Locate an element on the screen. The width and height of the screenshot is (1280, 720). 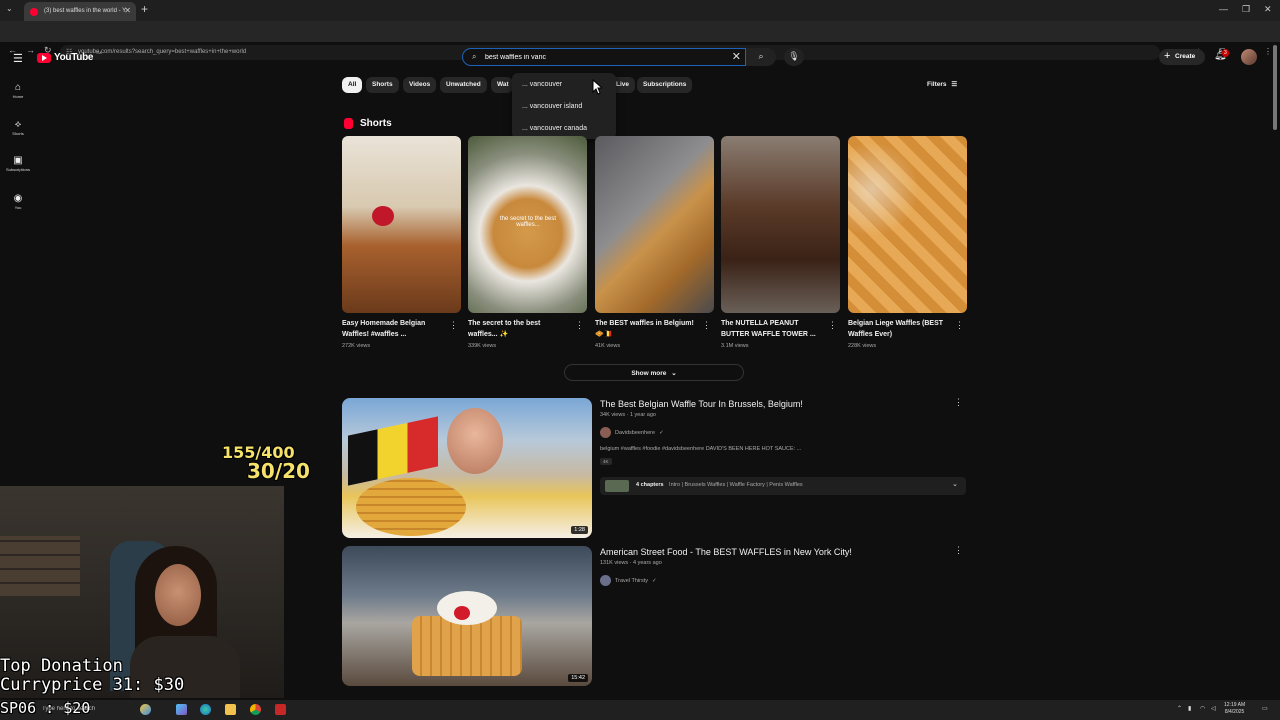
sidebar-item-home: ⌂ Home is located at coordinates (18, 90).